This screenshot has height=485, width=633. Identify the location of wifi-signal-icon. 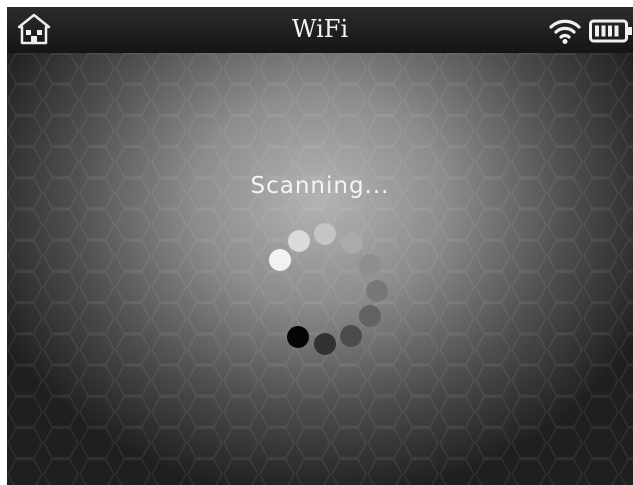
(565, 31).